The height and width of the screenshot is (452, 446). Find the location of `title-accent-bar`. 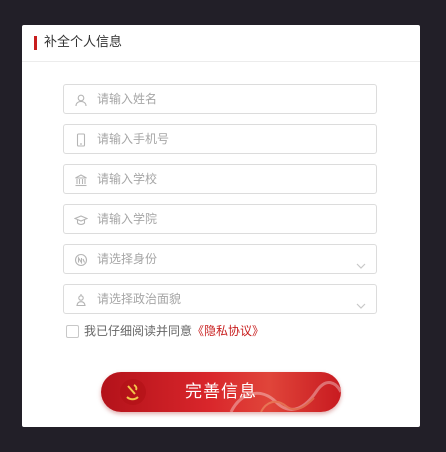

title-accent-bar is located at coordinates (35, 43).